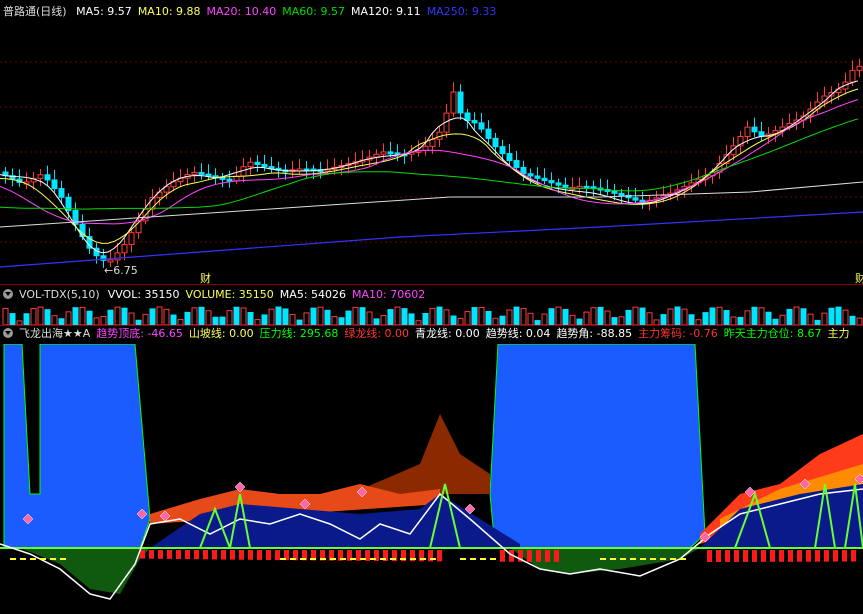 The width and height of the screenshot is (863, 614). Describe the element at coordinates (594, 333) in the screenshot. I see `indicator-value-6: 趋势角: -88.85` at that location.